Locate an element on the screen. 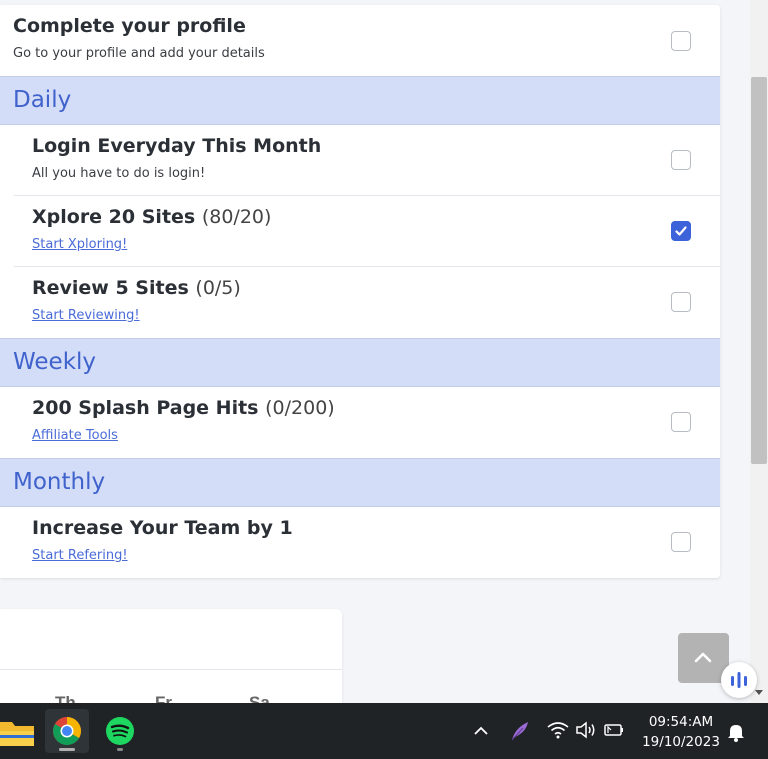 This screenshot has width=768, height=759. task-xplore-sites: Xplore 20 Sites (80/20) Start Xploring! is located at coordinates (360, 231).